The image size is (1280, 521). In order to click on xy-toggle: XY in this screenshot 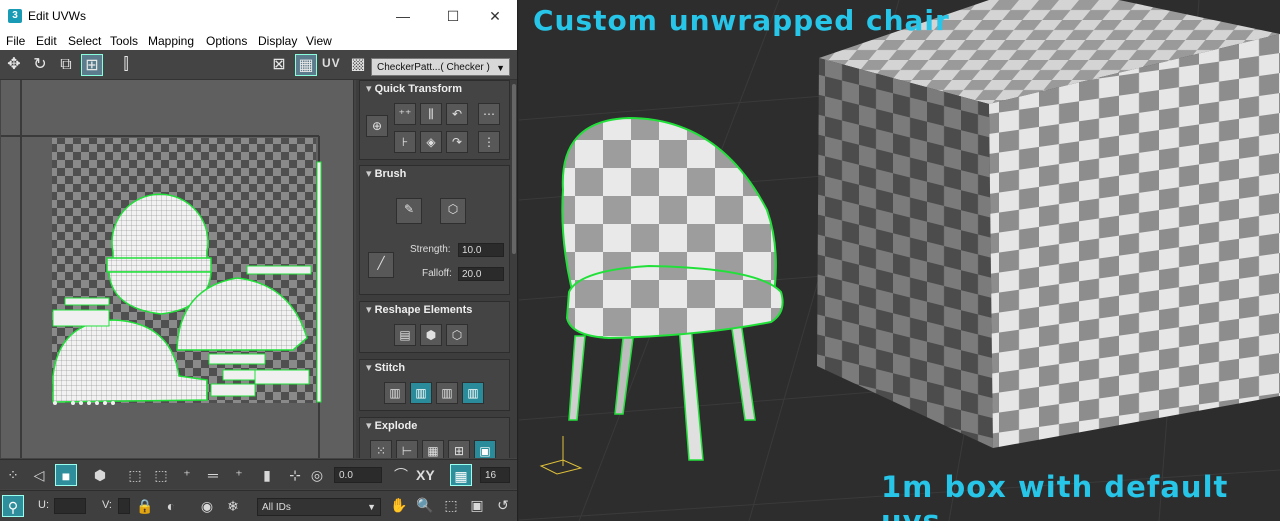, I will do `click(425, 475)`.